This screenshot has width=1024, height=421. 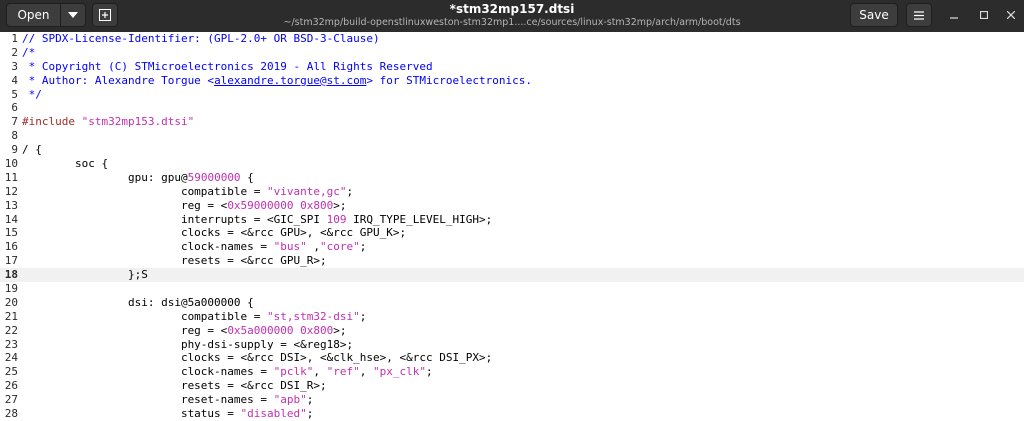 What do you see at coordinates (14, 136) in the screenshot?
I see `line-number: 8` at bounding box center [14, 136].